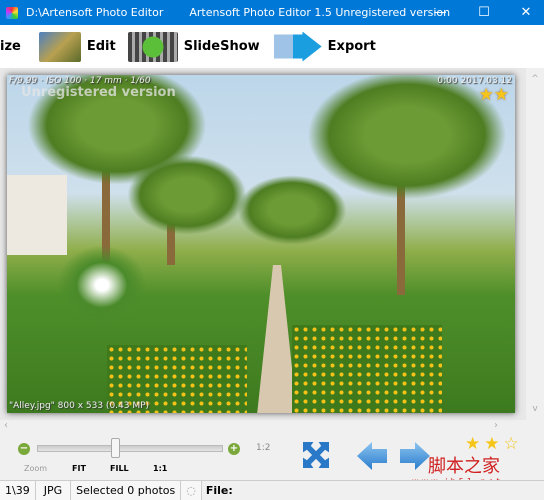 This screenshot has width=544, height=500. I want to click on zoom-out-button: −, so click(24, 449).